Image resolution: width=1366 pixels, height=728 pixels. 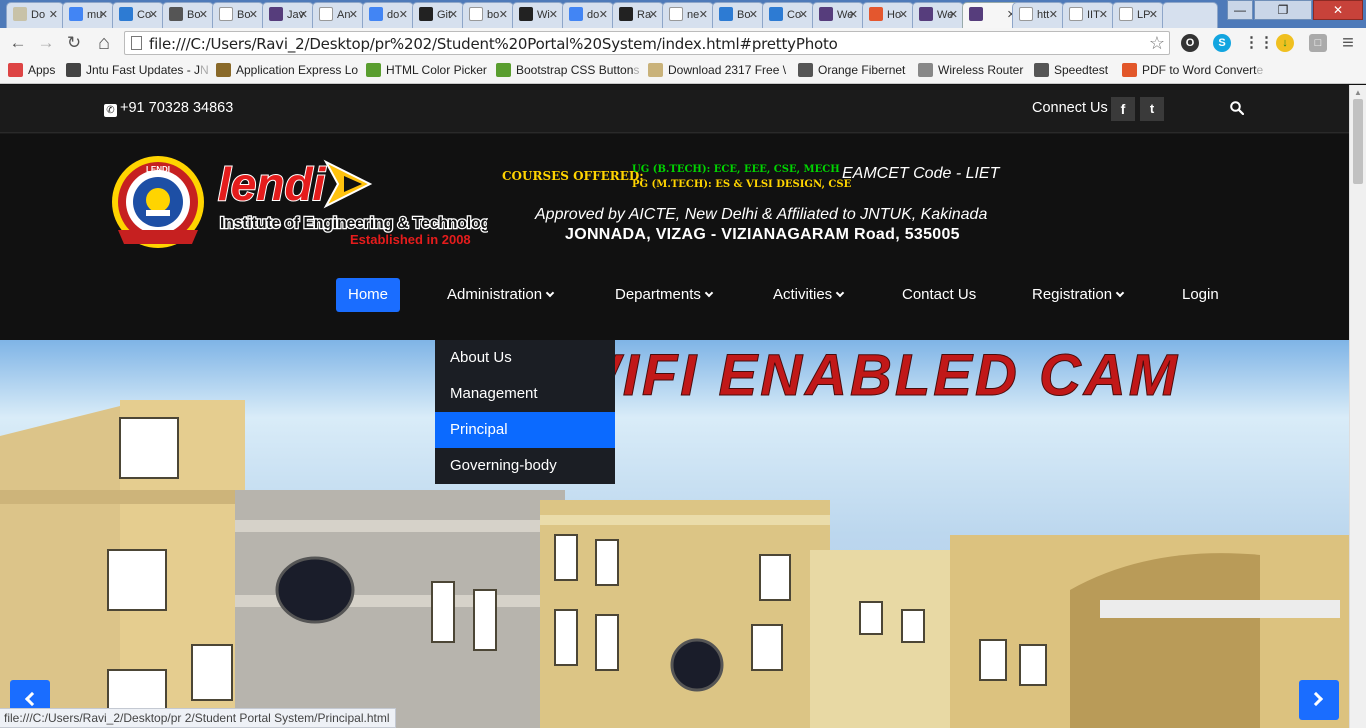 What do you see at coordinates (809, 295) in the screenshot?
I see `nav-activities: Activities` at bounding box center [809, 295].